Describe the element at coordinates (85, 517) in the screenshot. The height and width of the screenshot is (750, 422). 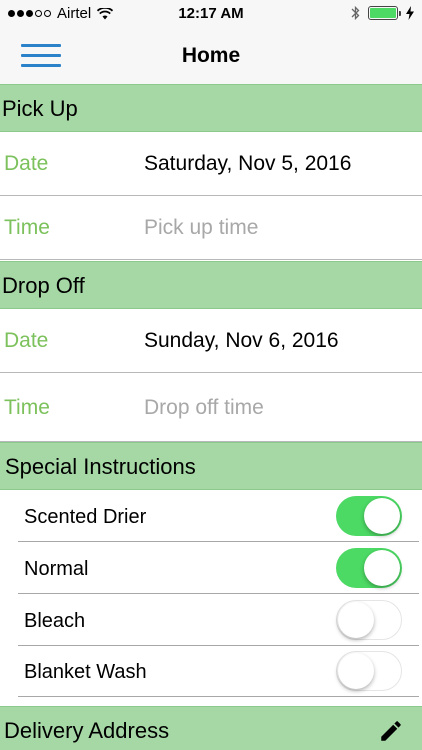
I see `instruction-label: Scented Drier` at that location.